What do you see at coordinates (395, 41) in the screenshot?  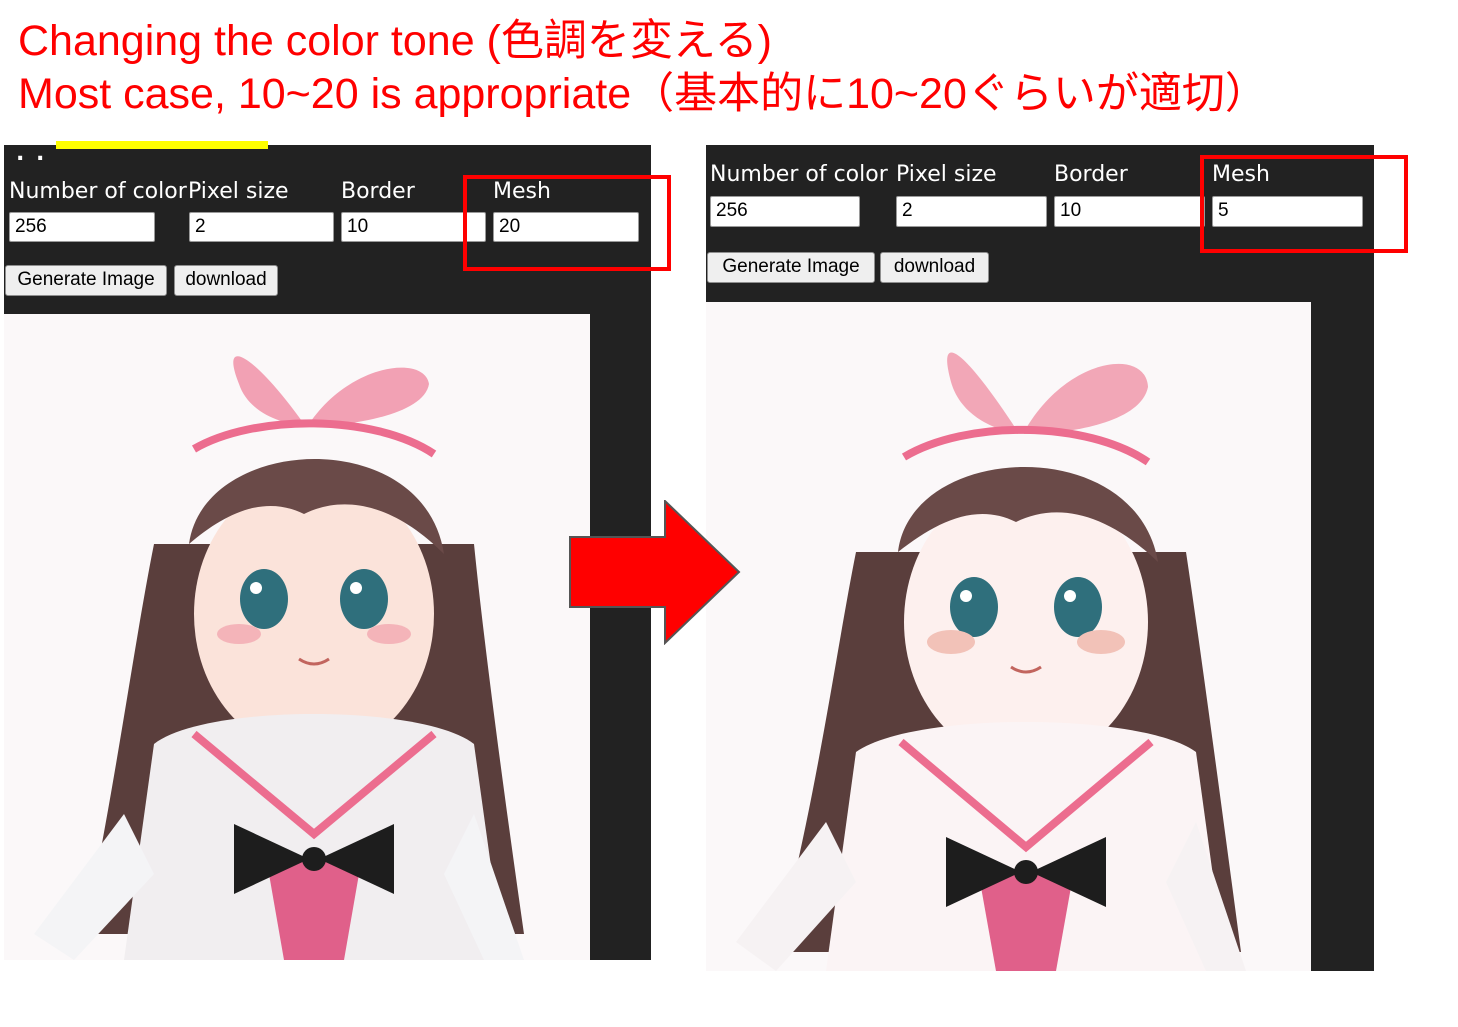 I see `caption-title: Changing the color tone (色調を変える)` at bounding box center [395, 41].